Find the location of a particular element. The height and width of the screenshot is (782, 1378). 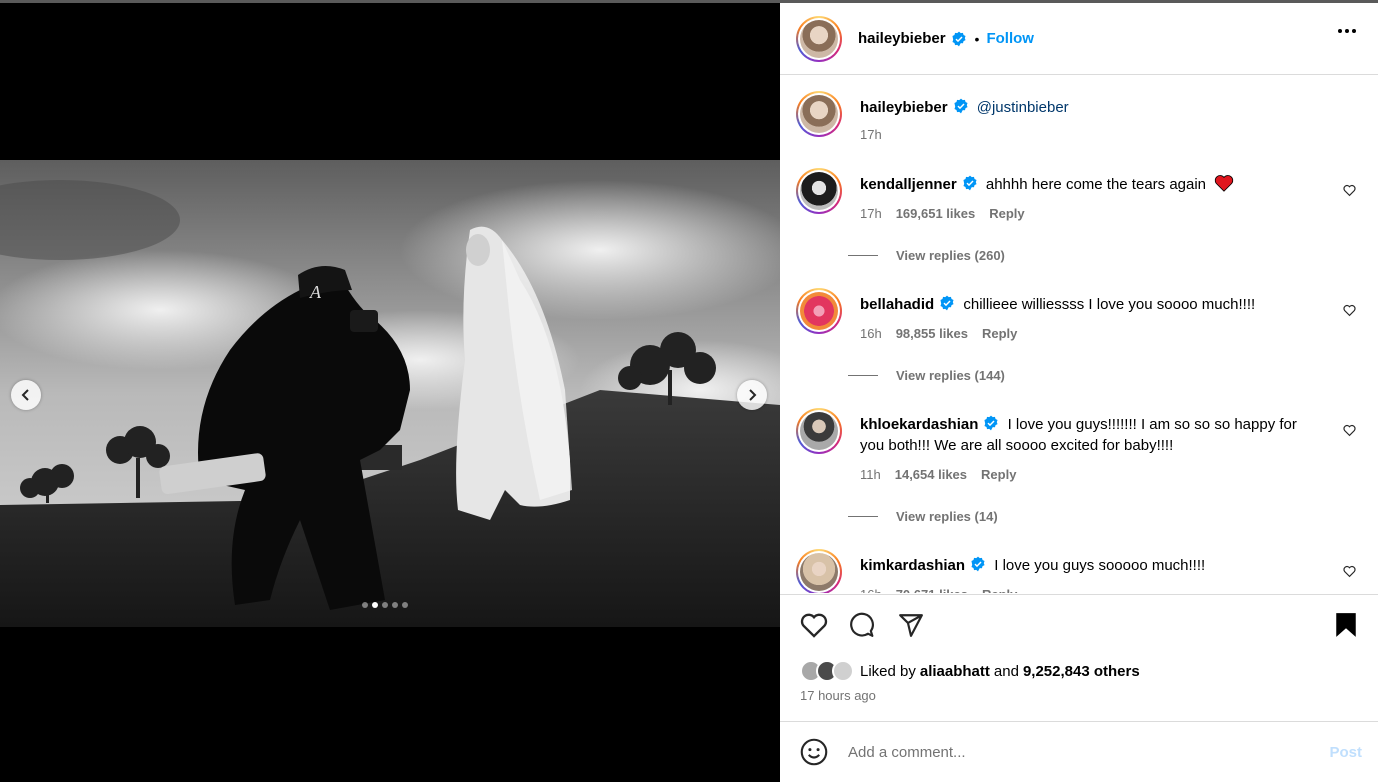

comment-likes: 98,855 likes is located at coordinates (932, 333).